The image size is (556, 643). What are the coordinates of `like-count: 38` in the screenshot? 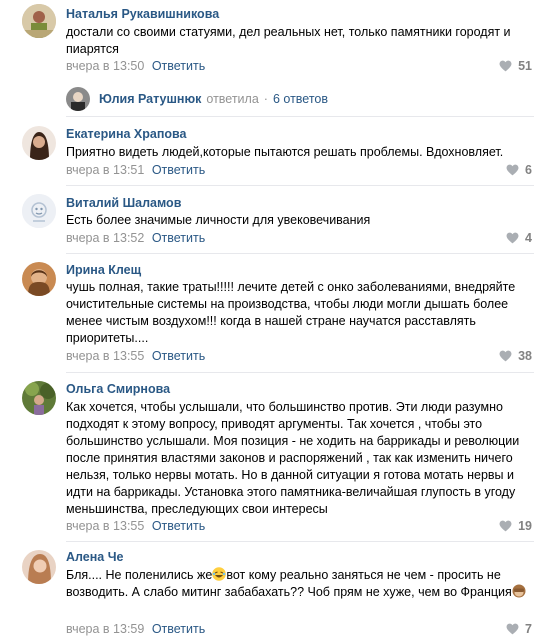 It's located at (525, 356).